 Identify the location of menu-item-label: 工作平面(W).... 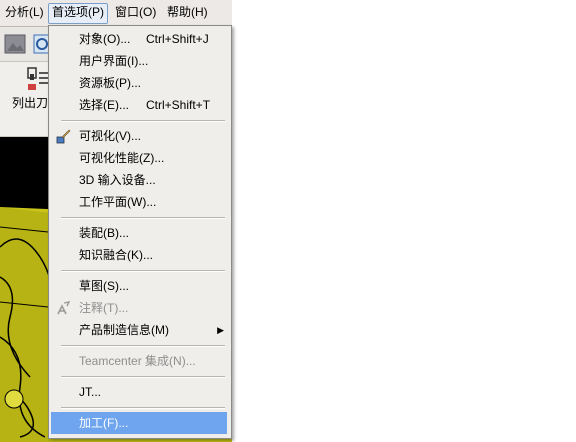
(118, 202).